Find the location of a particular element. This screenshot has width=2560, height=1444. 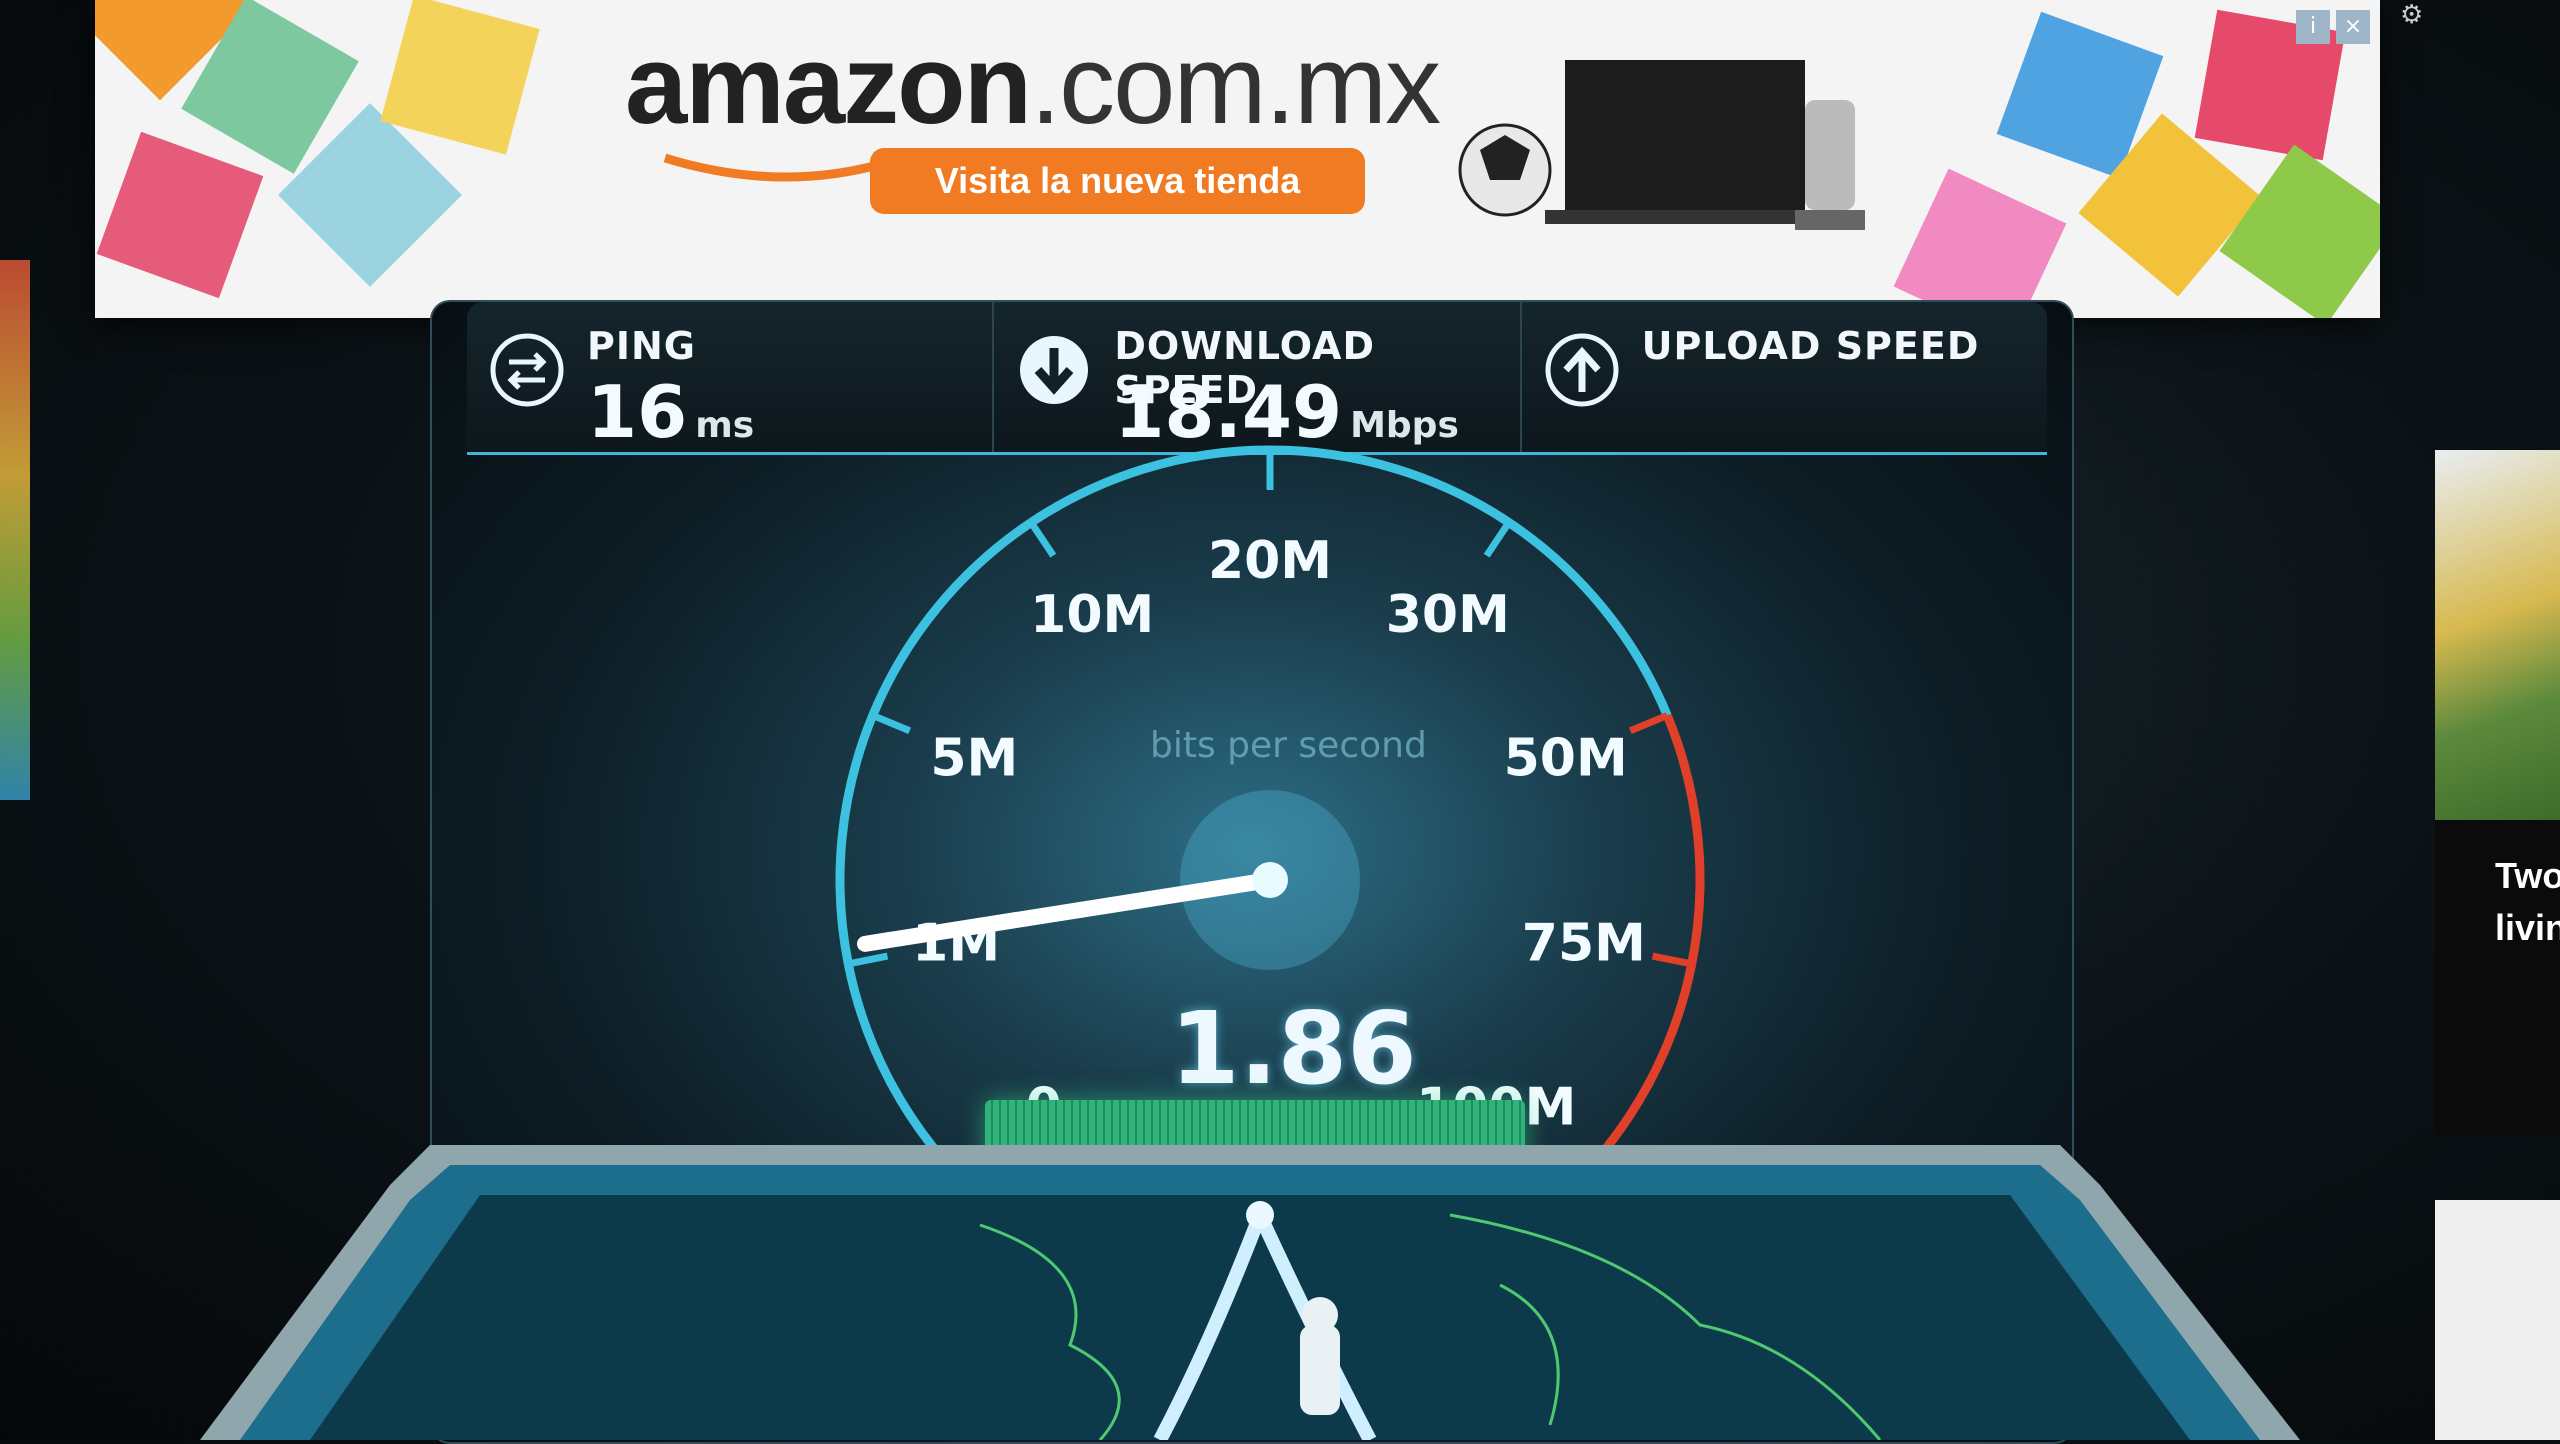

sidebar-ad: Two livin is located at coordinates (2497, 792).